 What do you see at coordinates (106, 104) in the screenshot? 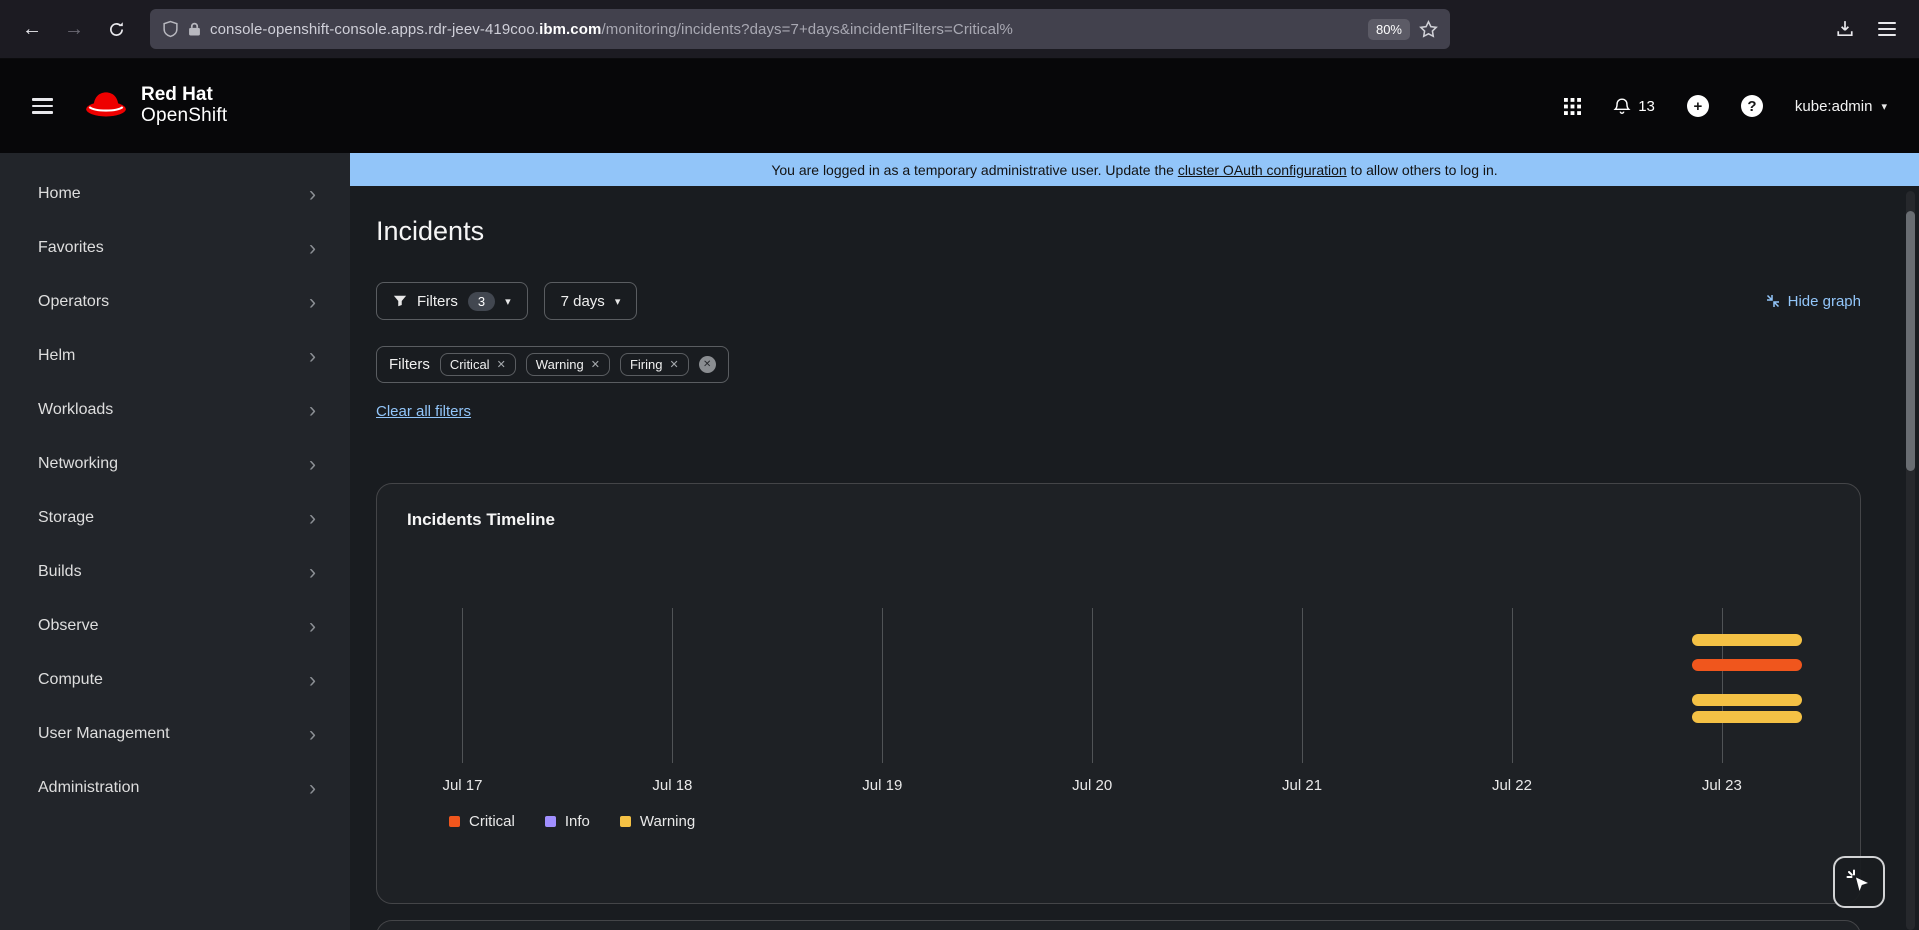
I see `redhat-logo-icon` at bounding box center [106, 104].